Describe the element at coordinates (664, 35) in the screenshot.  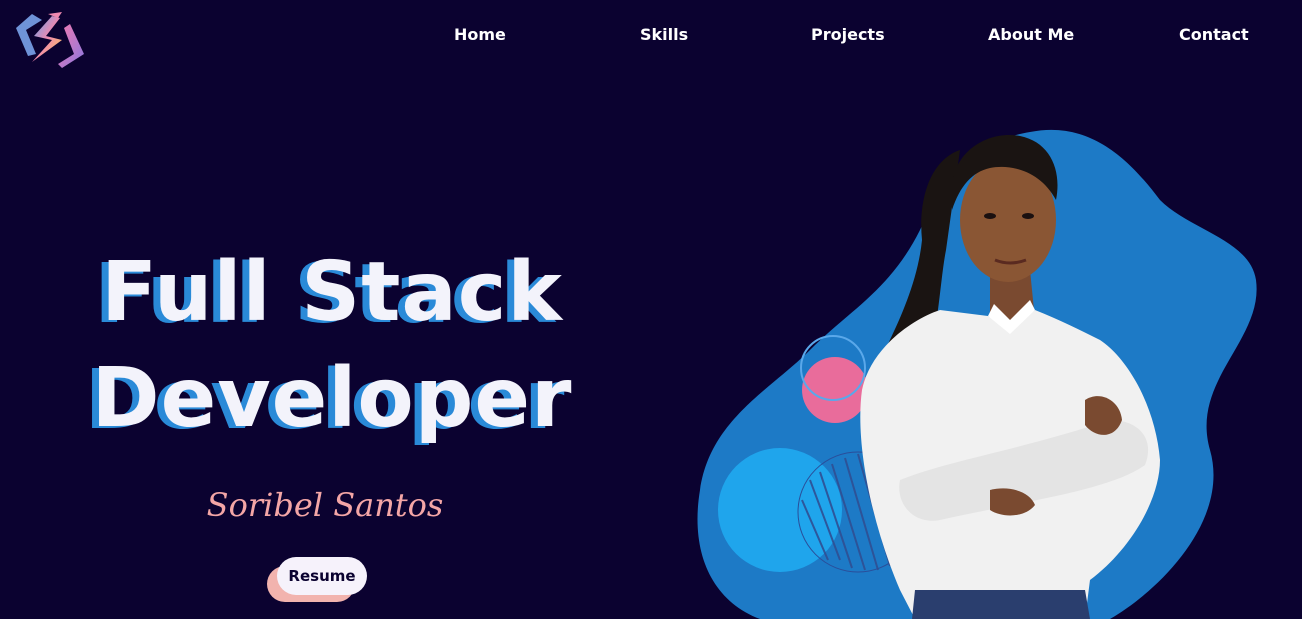
I see `nav-skills-link: Skills` at that location.